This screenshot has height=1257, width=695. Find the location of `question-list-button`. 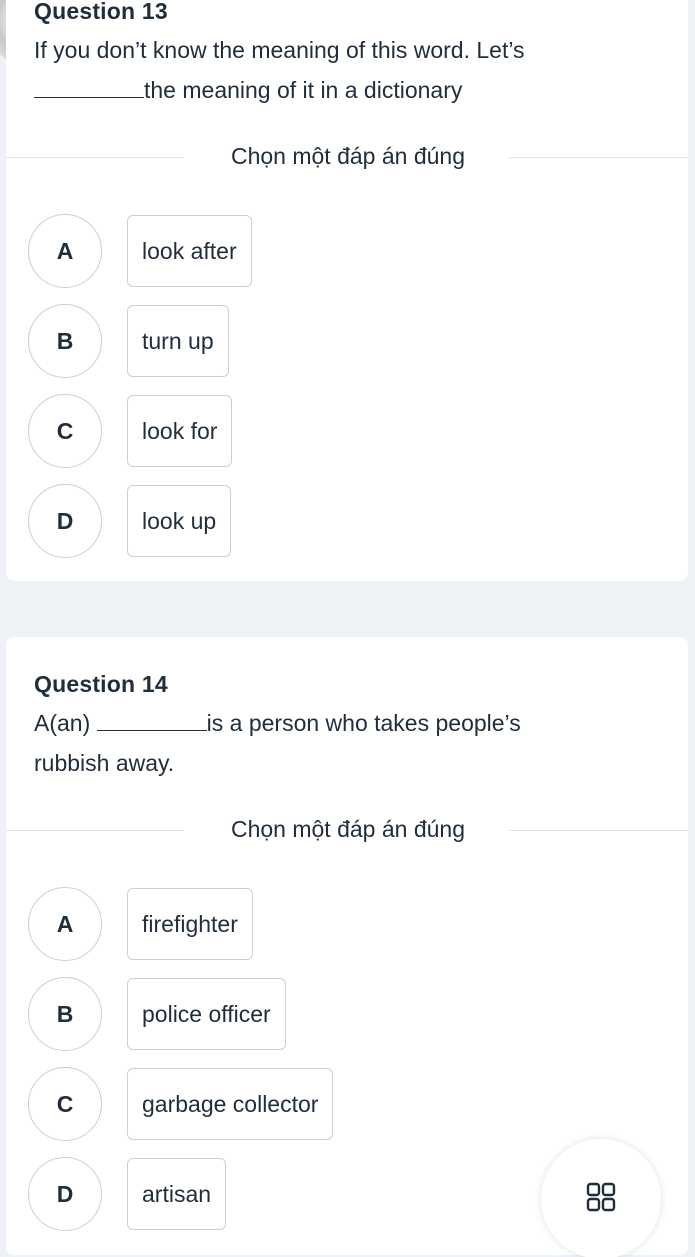

question-list-button is located at coordinates (601, 1198).